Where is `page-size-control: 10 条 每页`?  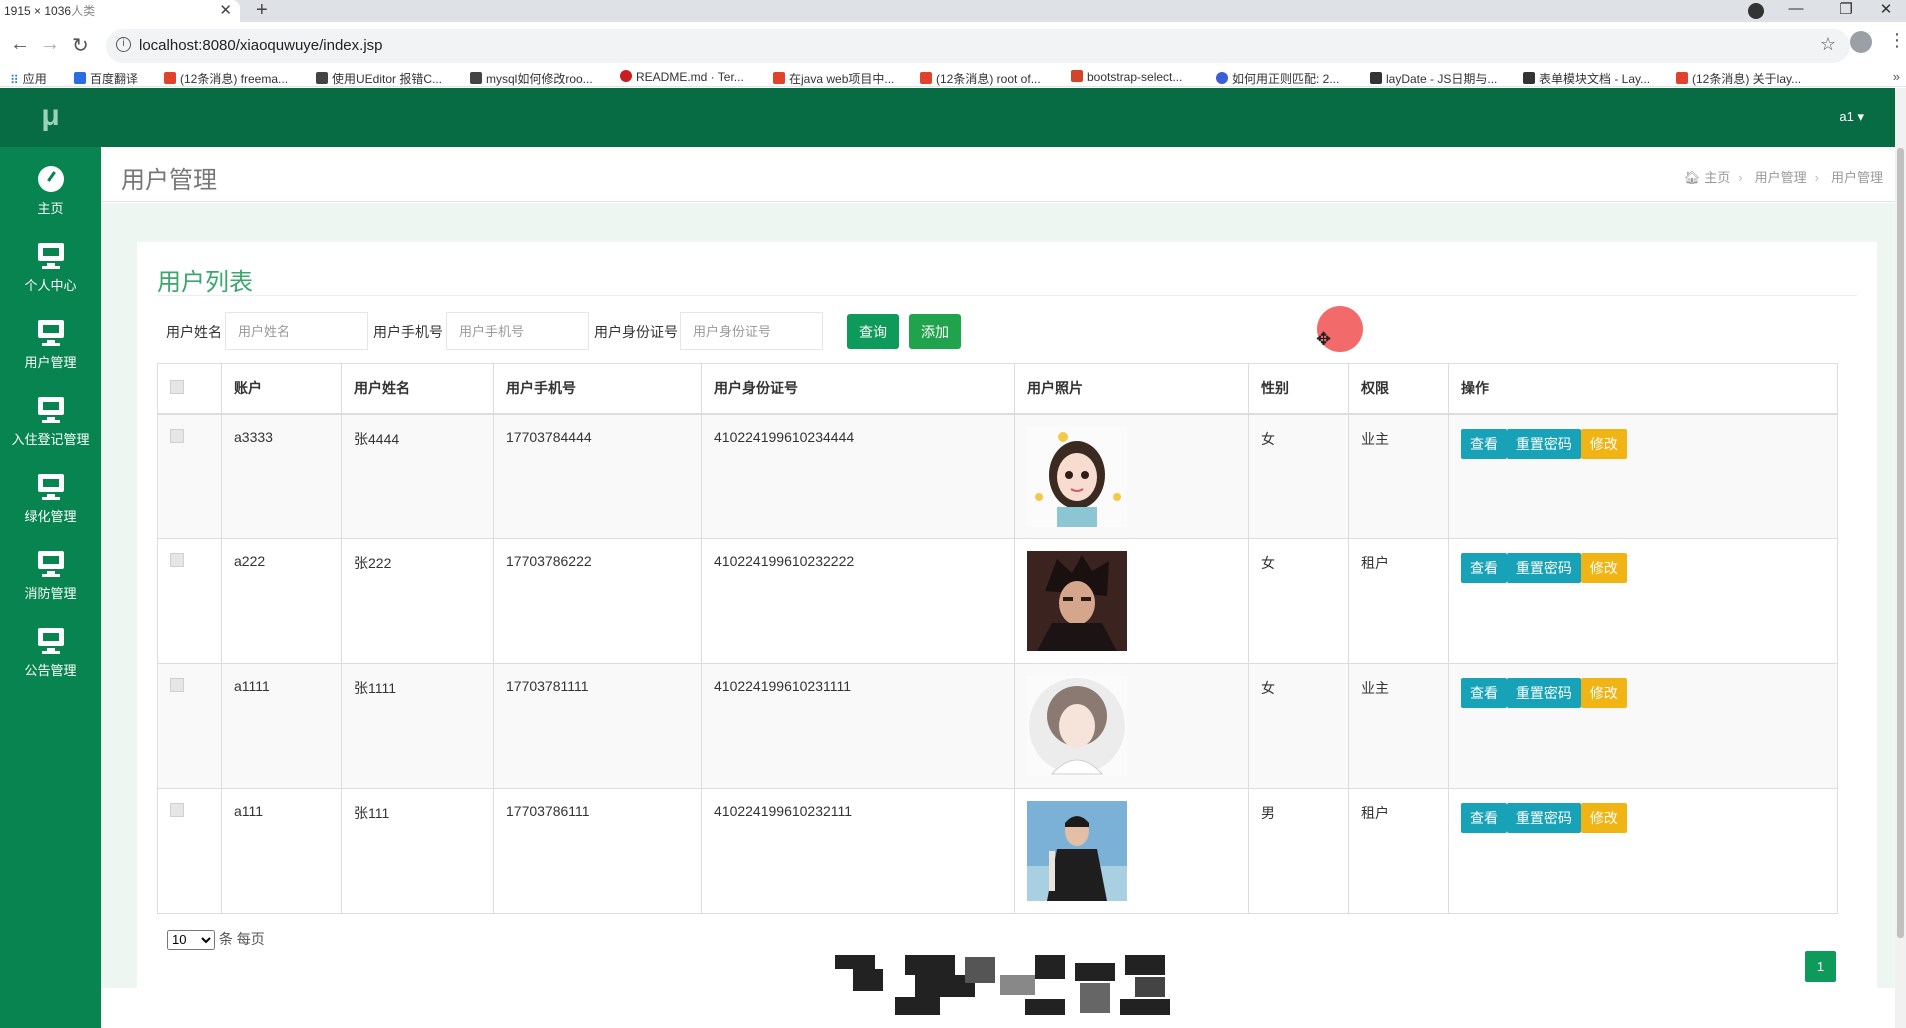 page-size-control: 10 条 每页 is located at coordinates (216, 939).